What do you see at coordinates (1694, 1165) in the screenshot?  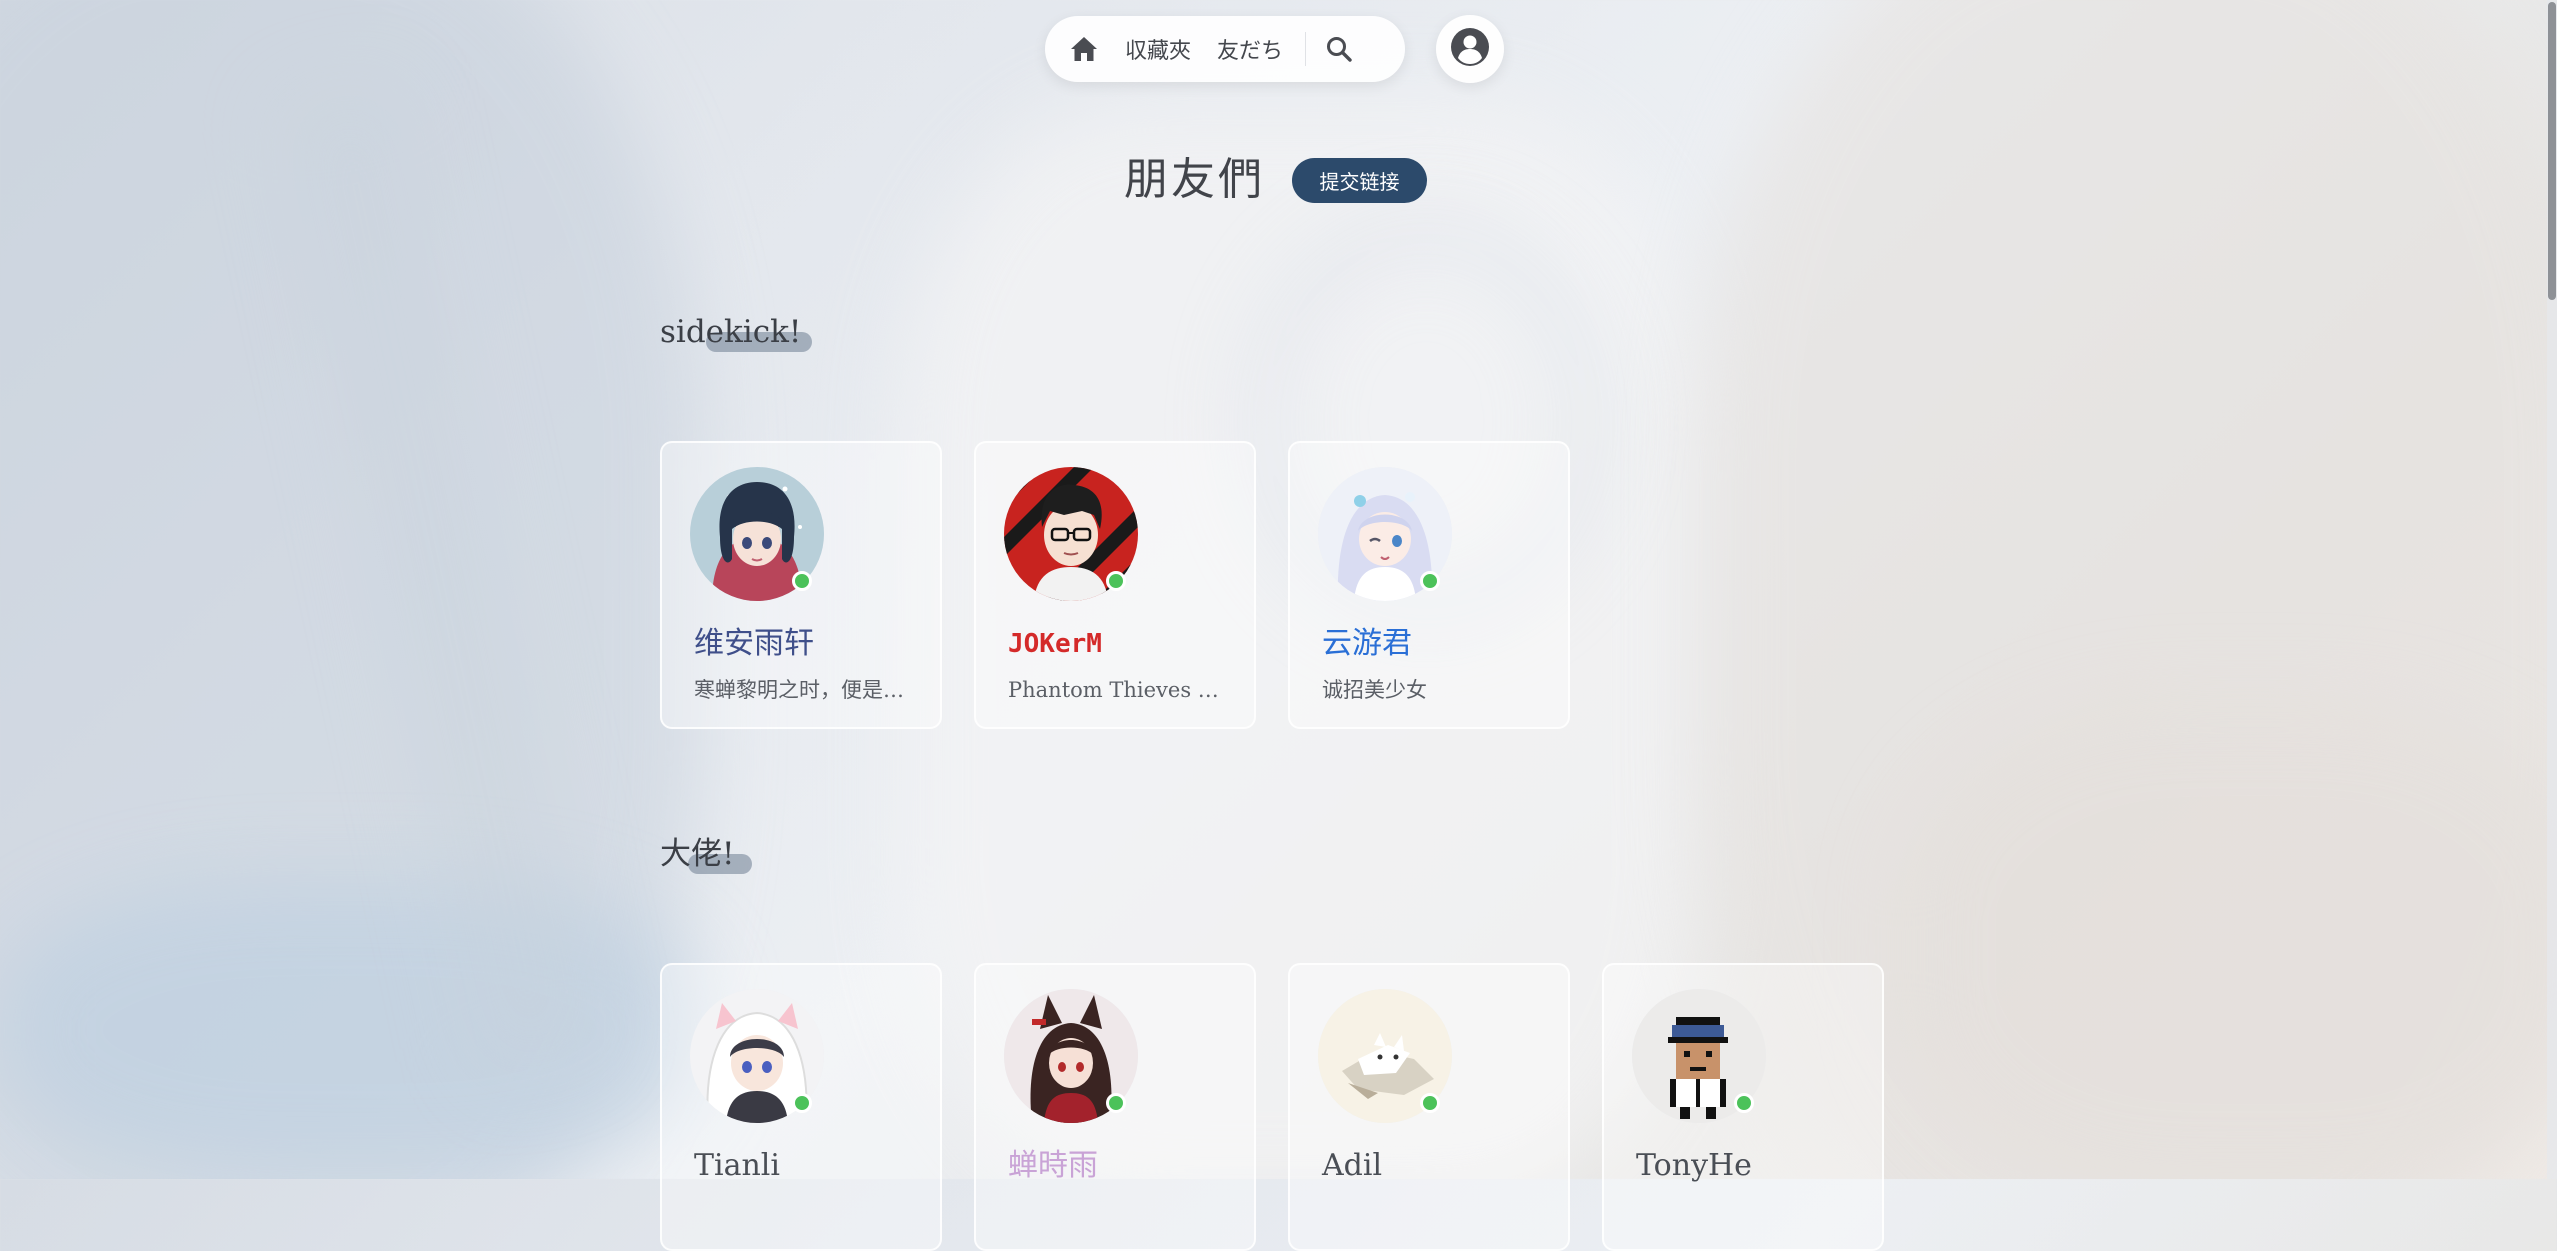 I see `friend-name: TonyHe` at bounding box center [1694, 1165].